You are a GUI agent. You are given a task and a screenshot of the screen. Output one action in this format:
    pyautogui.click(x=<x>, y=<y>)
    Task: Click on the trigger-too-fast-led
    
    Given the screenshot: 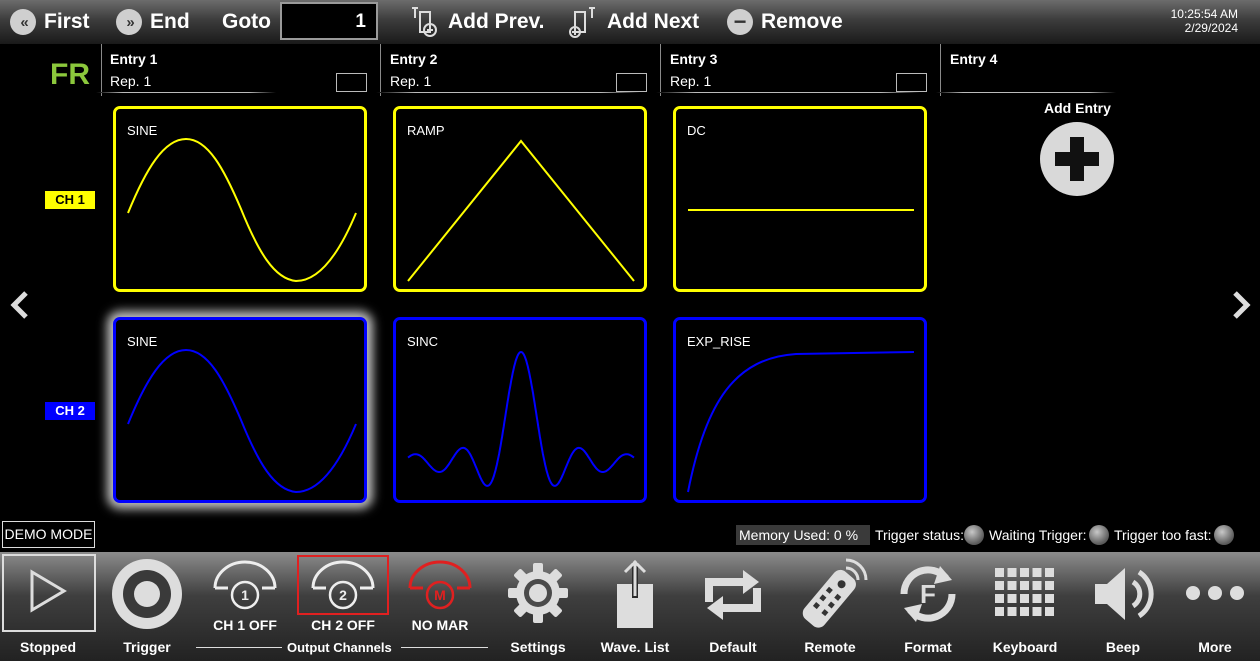 What is the action you would take?
    pyautogui.click(x=1224, y=535)
    